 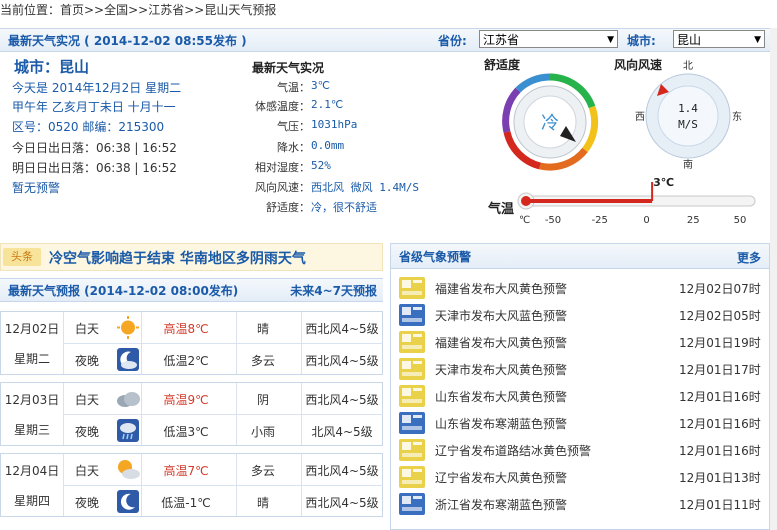 I want to click on alert-text: 天津市发布大风蓝色预警, so click(x=501, y=315).